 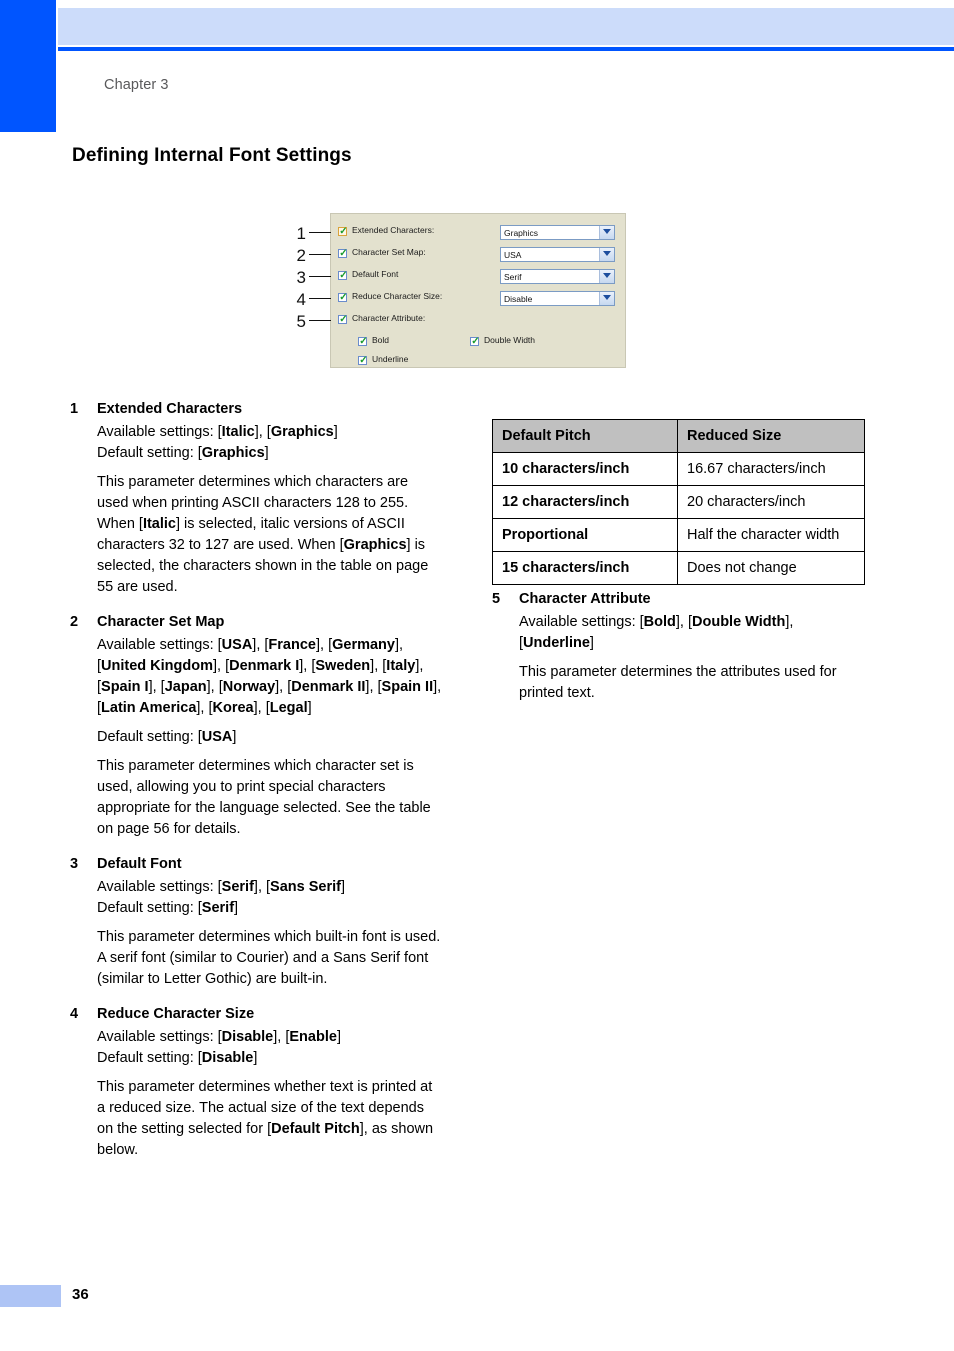 I want to click on table-cell-reduced: 20 characters/inch, so click(x=771, y=502).